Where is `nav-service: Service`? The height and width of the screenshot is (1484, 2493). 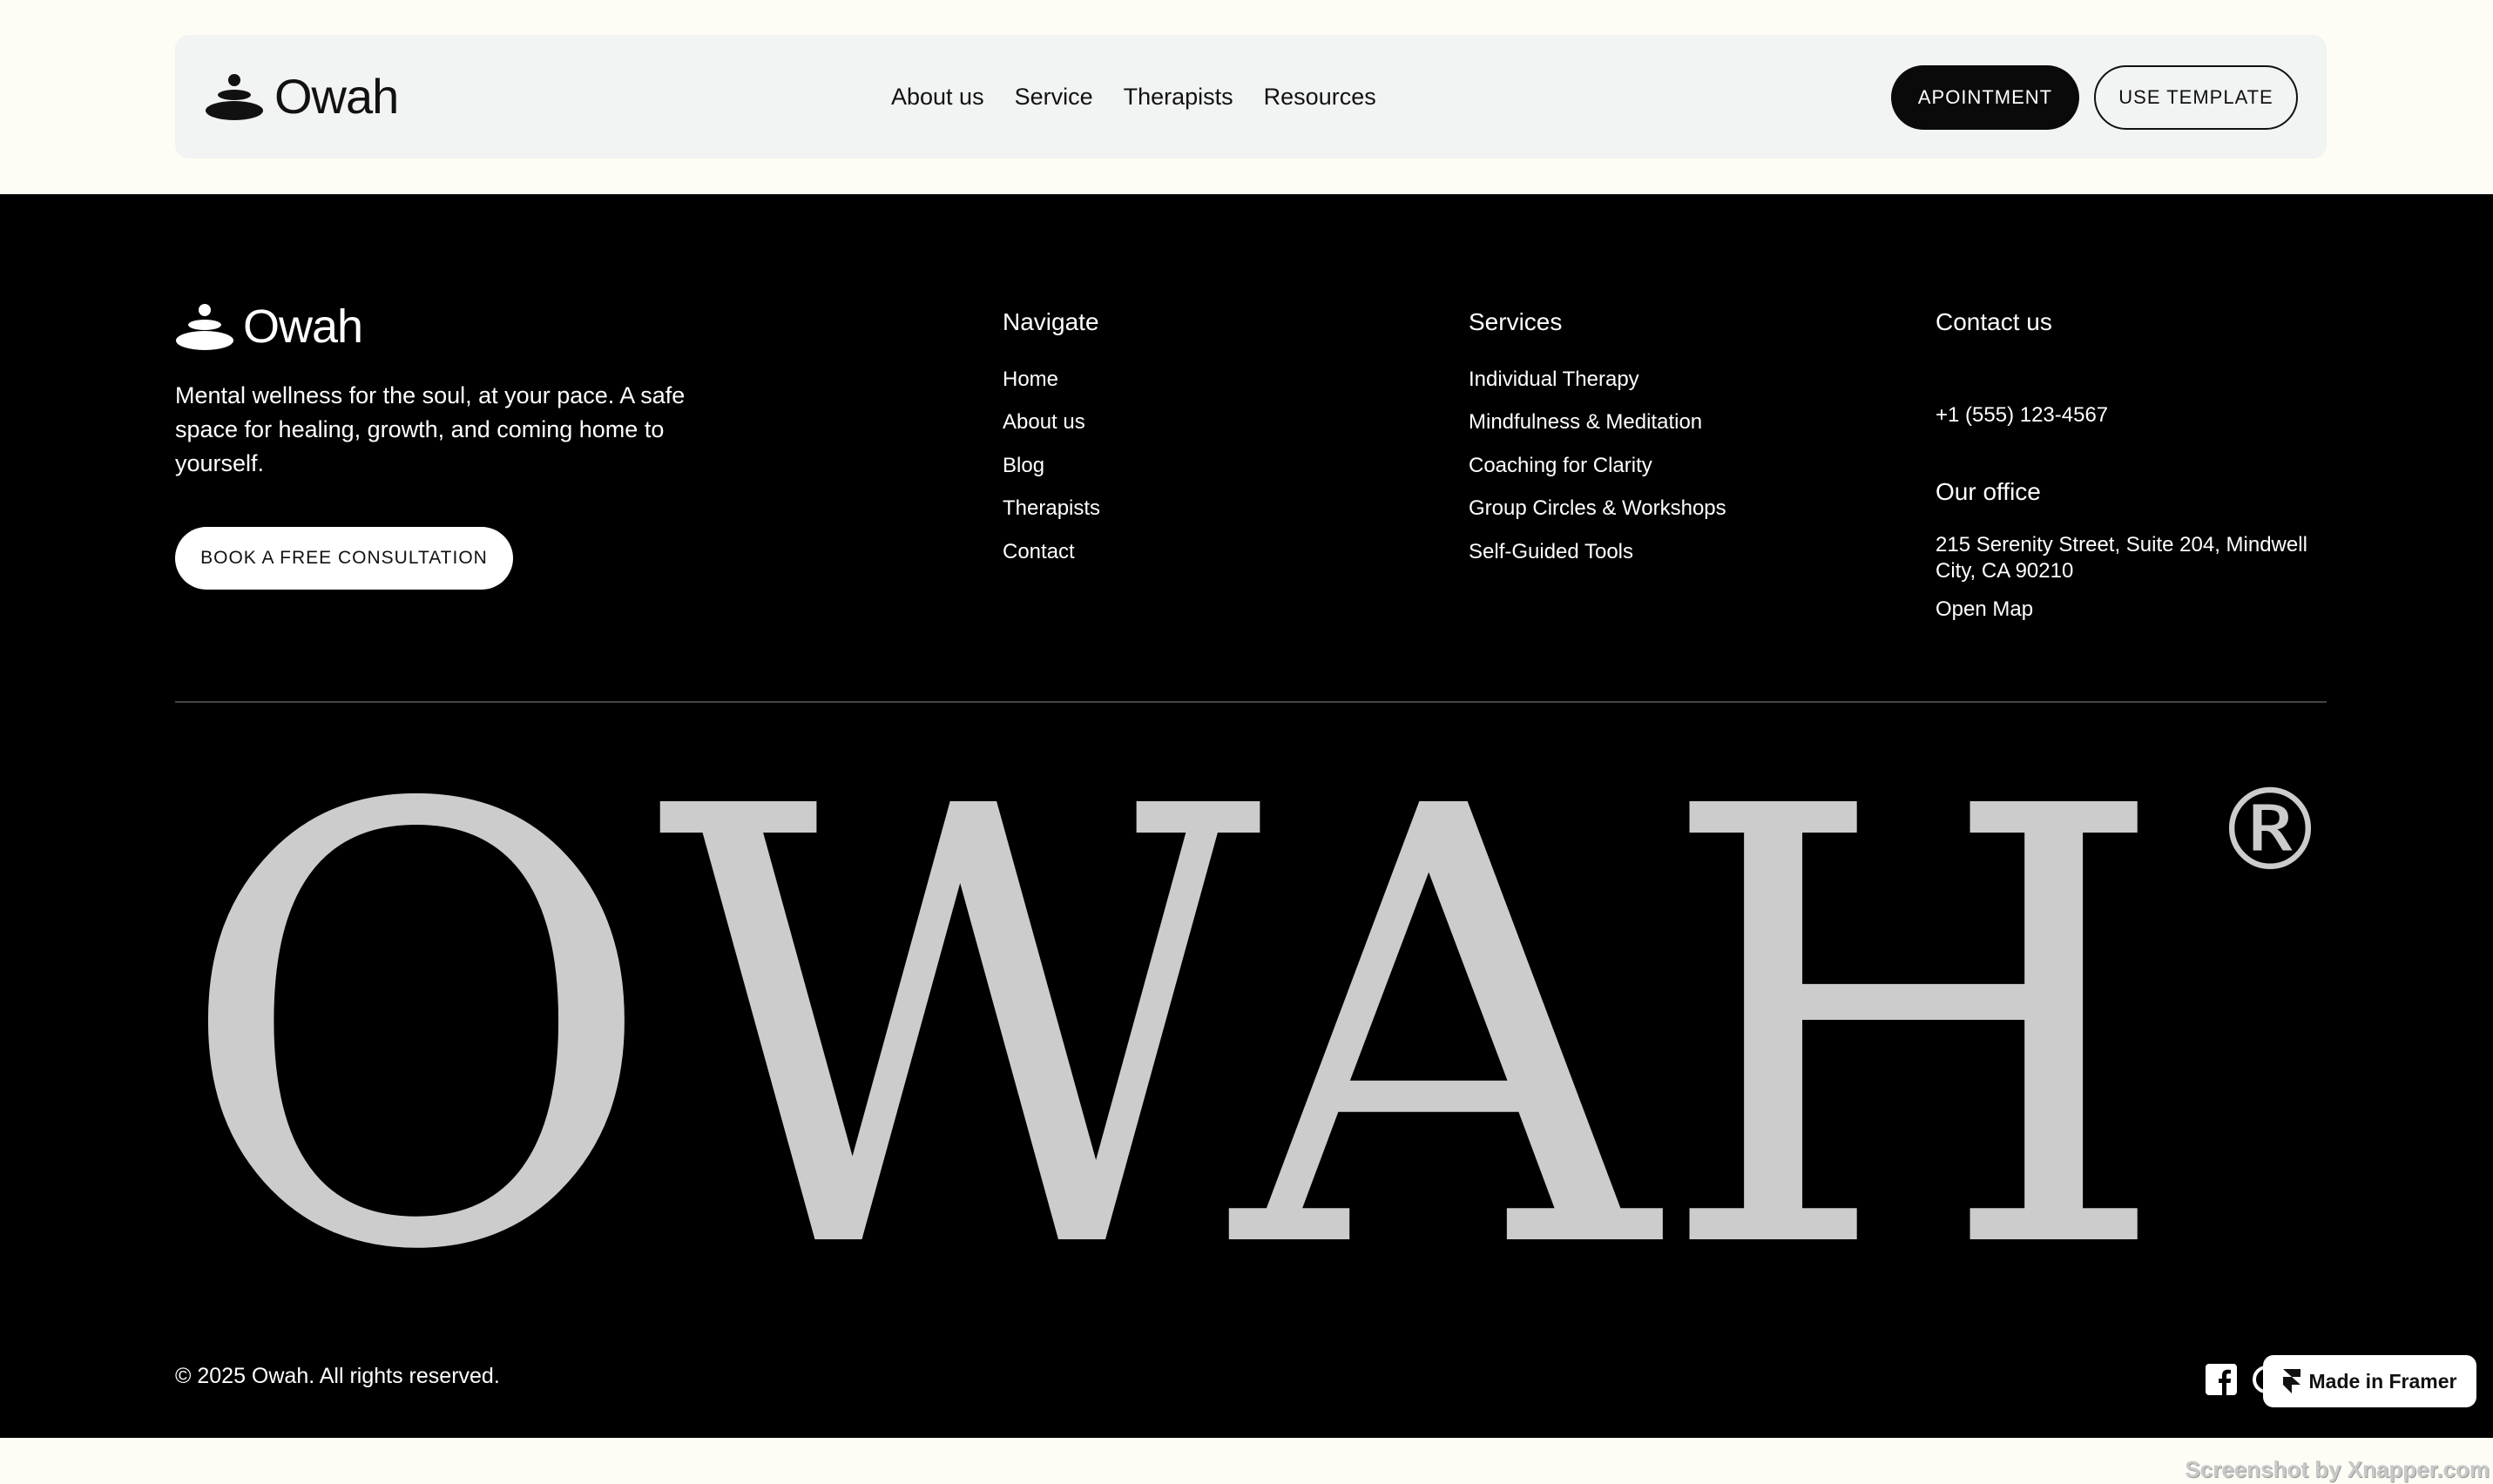 nav-service: Service is located at coordinates (1054, 97).